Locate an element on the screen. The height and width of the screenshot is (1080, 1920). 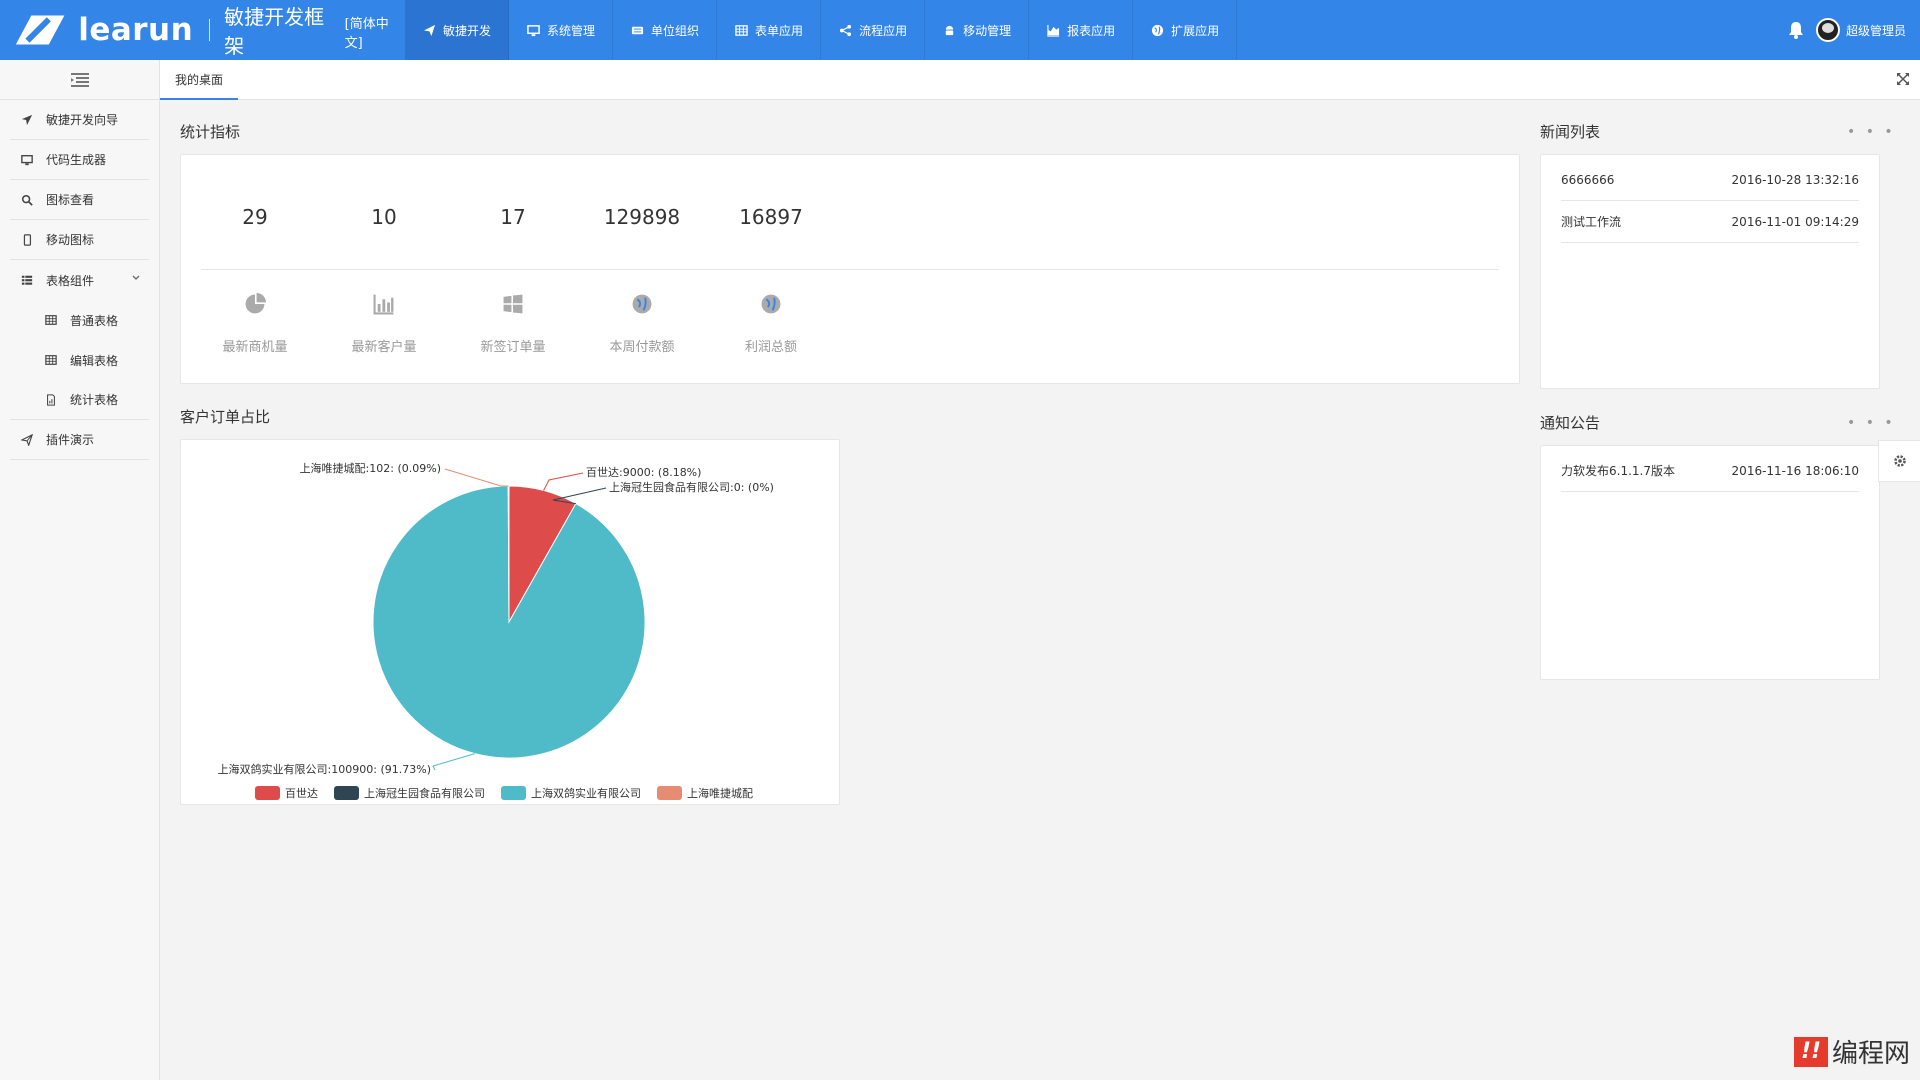
tab-my-desktop: 我的桌面 is located at coordinates (199, 80).